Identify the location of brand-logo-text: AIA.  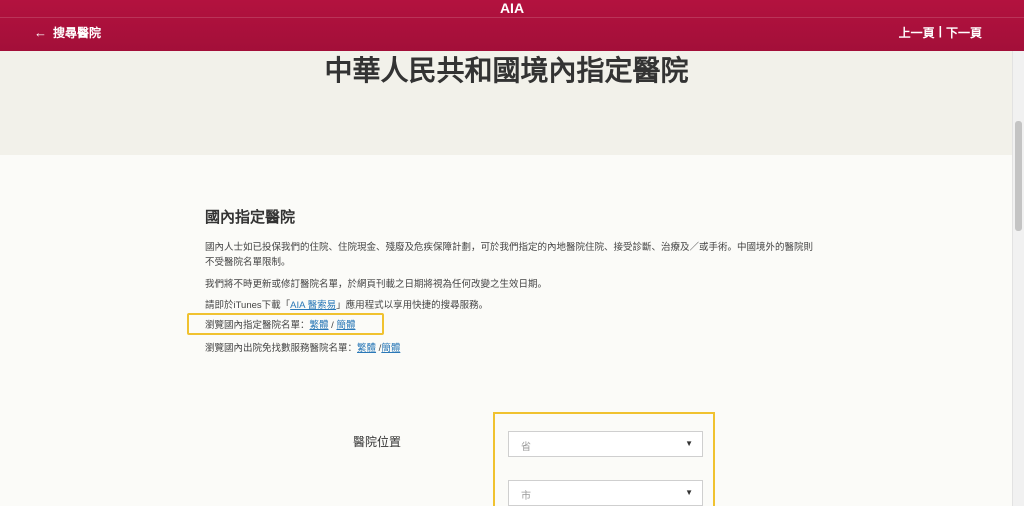
(512, 8).